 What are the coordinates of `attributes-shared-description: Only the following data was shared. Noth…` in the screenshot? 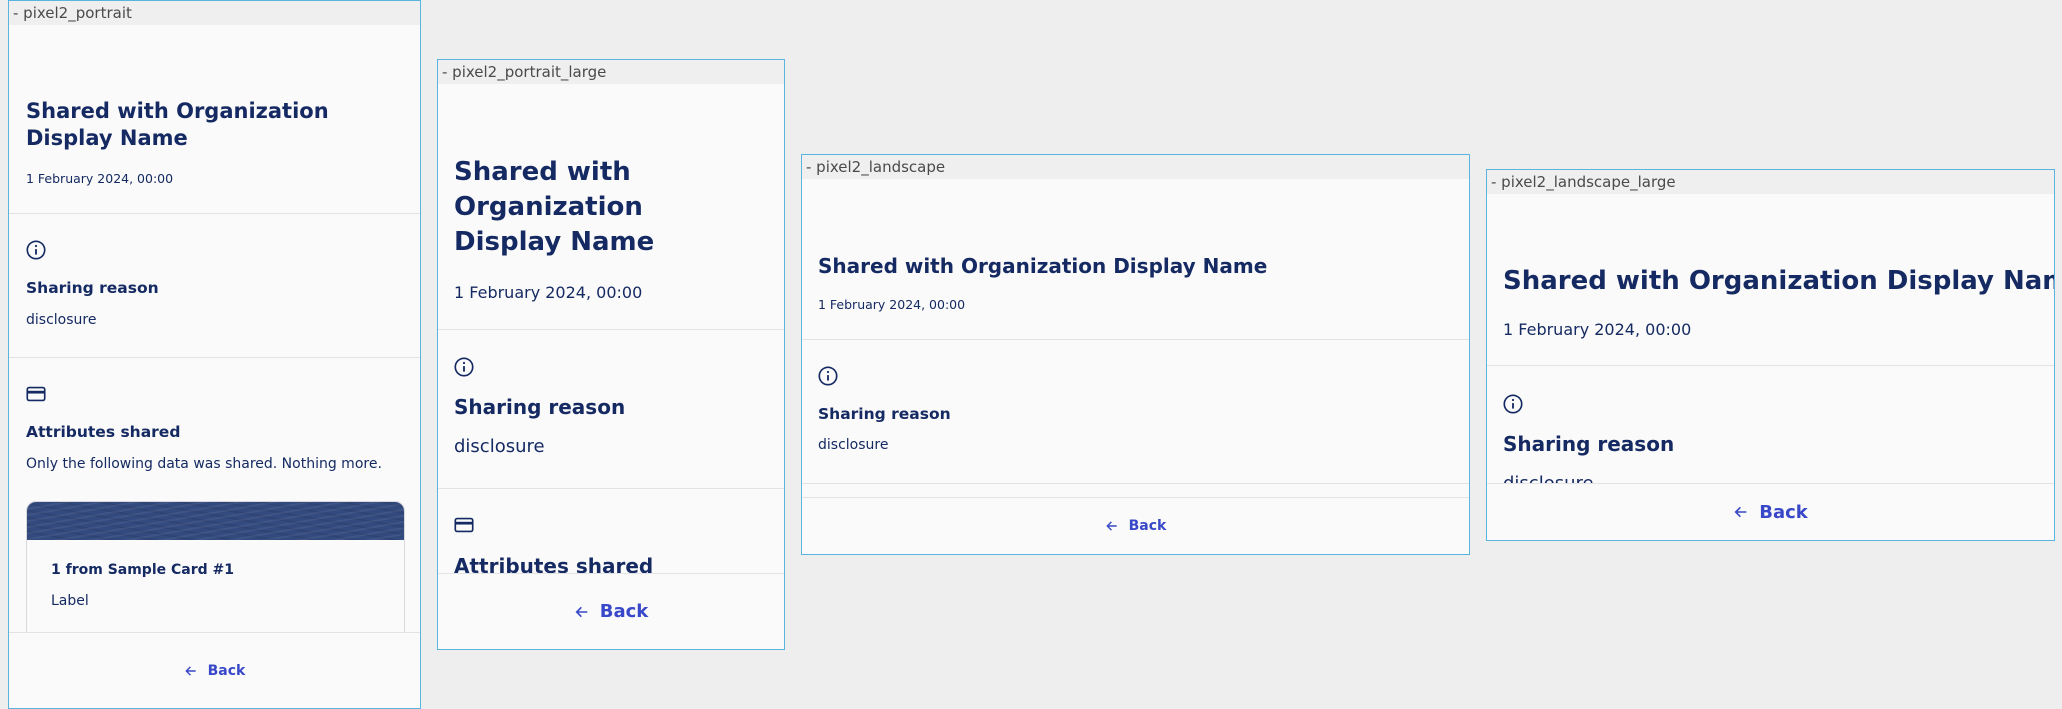 It's located at (204, 464).